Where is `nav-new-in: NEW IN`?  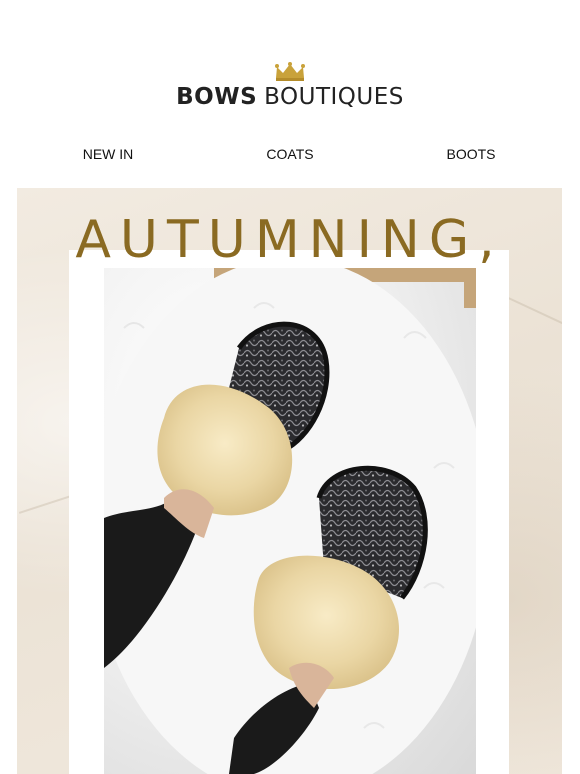
nav-new-in: NEW IN is located at coordinates (108, 154).